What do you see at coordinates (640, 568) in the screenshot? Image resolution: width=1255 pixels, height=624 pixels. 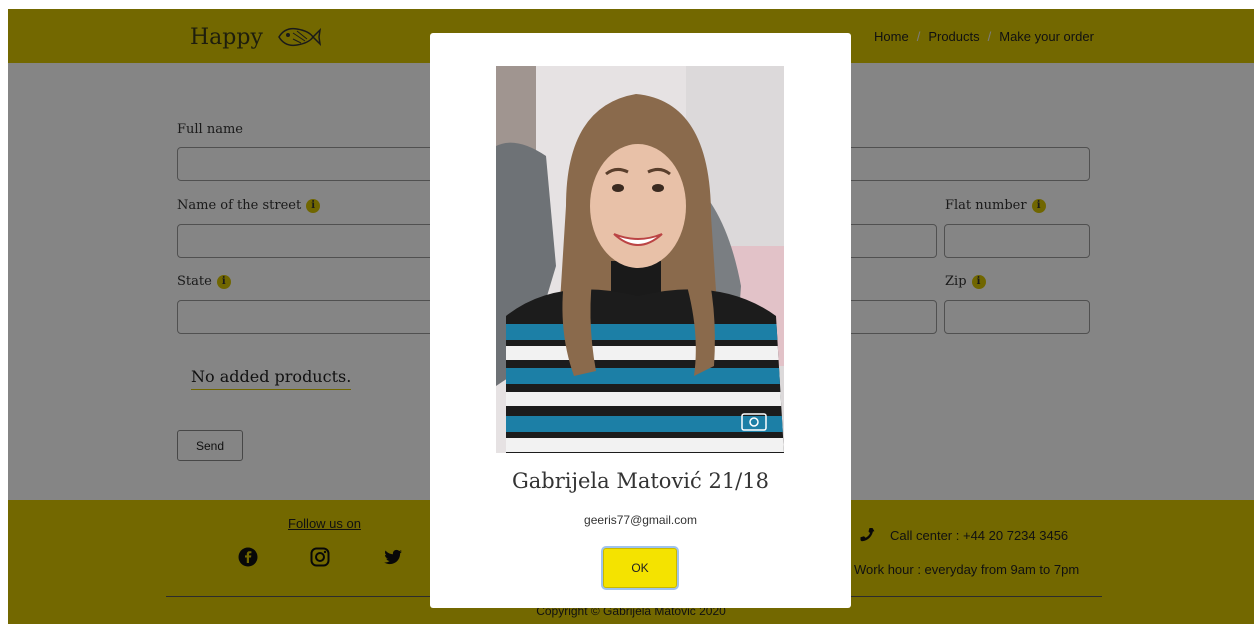 I see `ok-button: OK` at bounding box center [640, 568].